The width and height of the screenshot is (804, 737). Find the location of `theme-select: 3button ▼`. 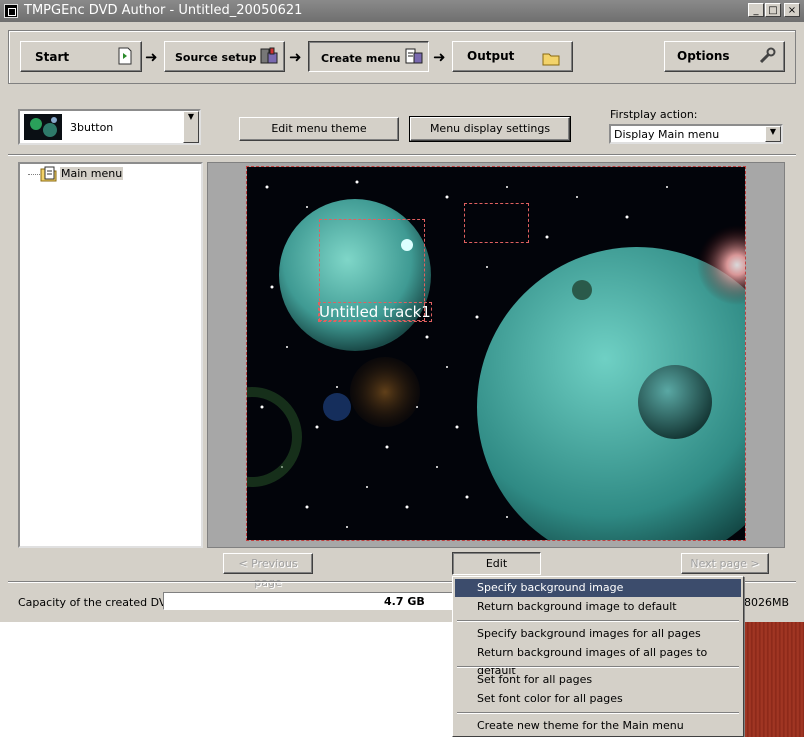

theme-select: 3button ▼ is located at coordinates (109, 127).